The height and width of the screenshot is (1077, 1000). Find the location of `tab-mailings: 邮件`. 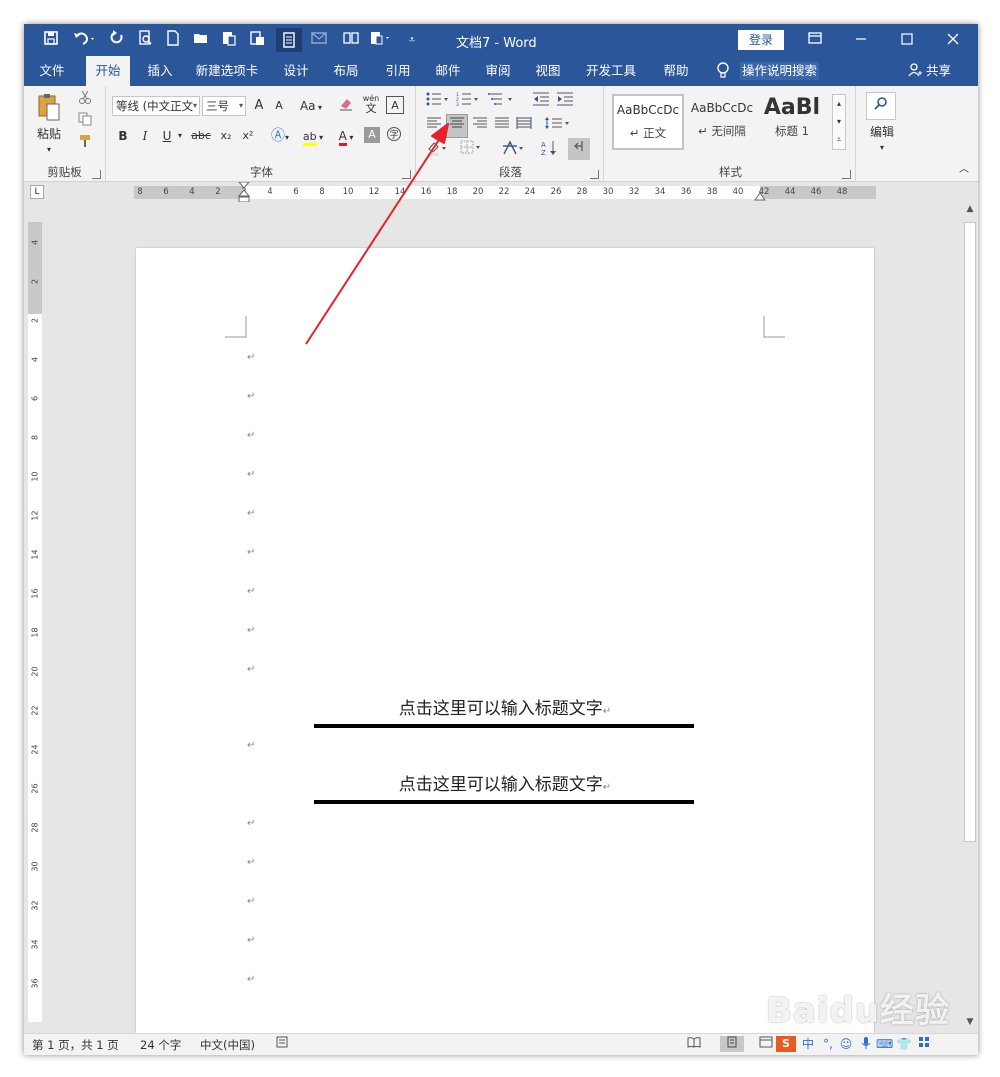

tab-mailings: 邮件 is located at coordinates (448, 71).